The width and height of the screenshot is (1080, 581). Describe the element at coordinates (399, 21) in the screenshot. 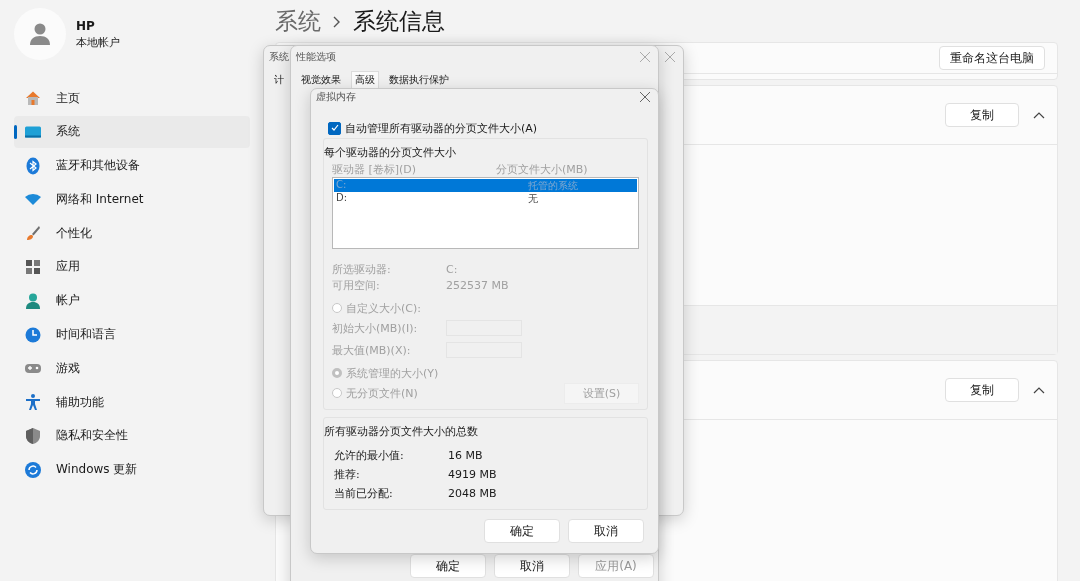

I see `breadcrumb-item: 系统信息` at that location.